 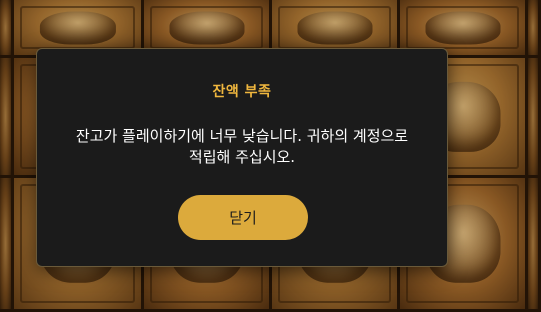 What do you see at coordinates (242, 146) in the screenshot?
I see `dialog-message: 잔고가 플레이하기에 너무 낮습니다. 귀하의 계정으로 적립해 주십시오.` at bounding box center [242, 146].